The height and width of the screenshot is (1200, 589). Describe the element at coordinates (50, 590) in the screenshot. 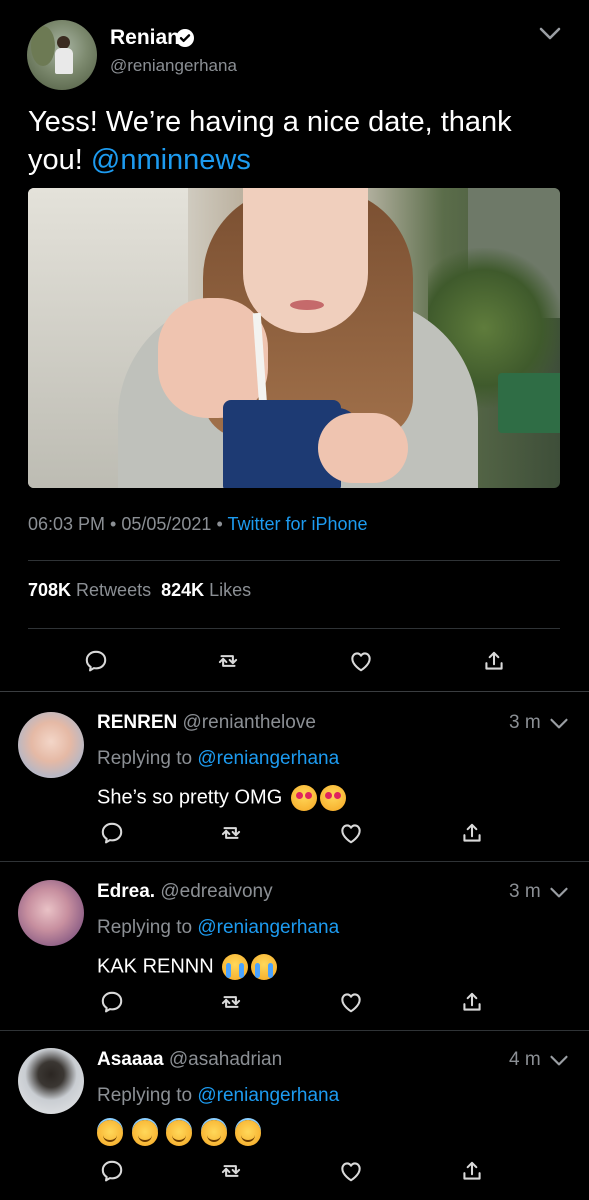

I see `retweets-count: 708K` at that location.